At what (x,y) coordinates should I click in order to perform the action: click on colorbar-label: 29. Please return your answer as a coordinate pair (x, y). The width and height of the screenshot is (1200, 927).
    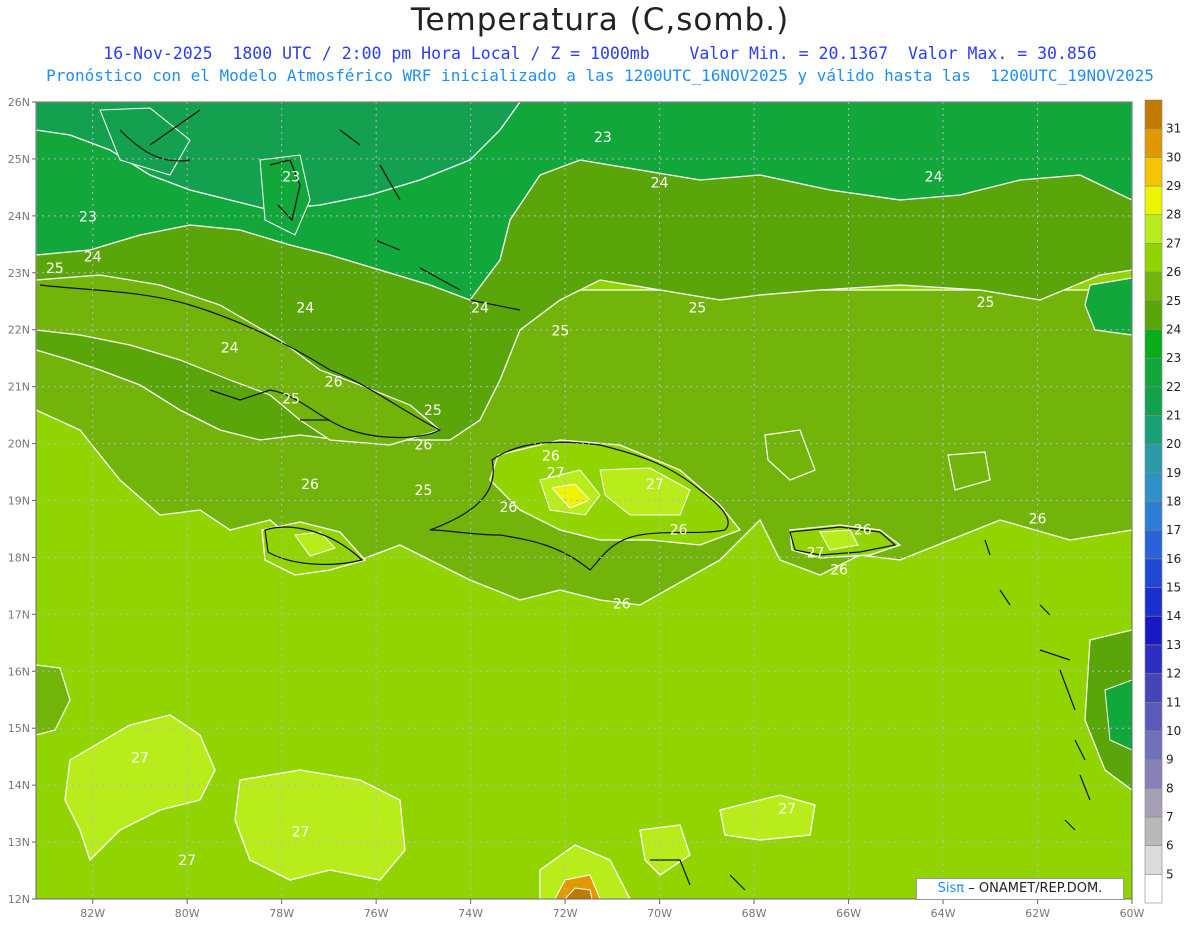
    Looking at the image, I should click on (1173, 186).